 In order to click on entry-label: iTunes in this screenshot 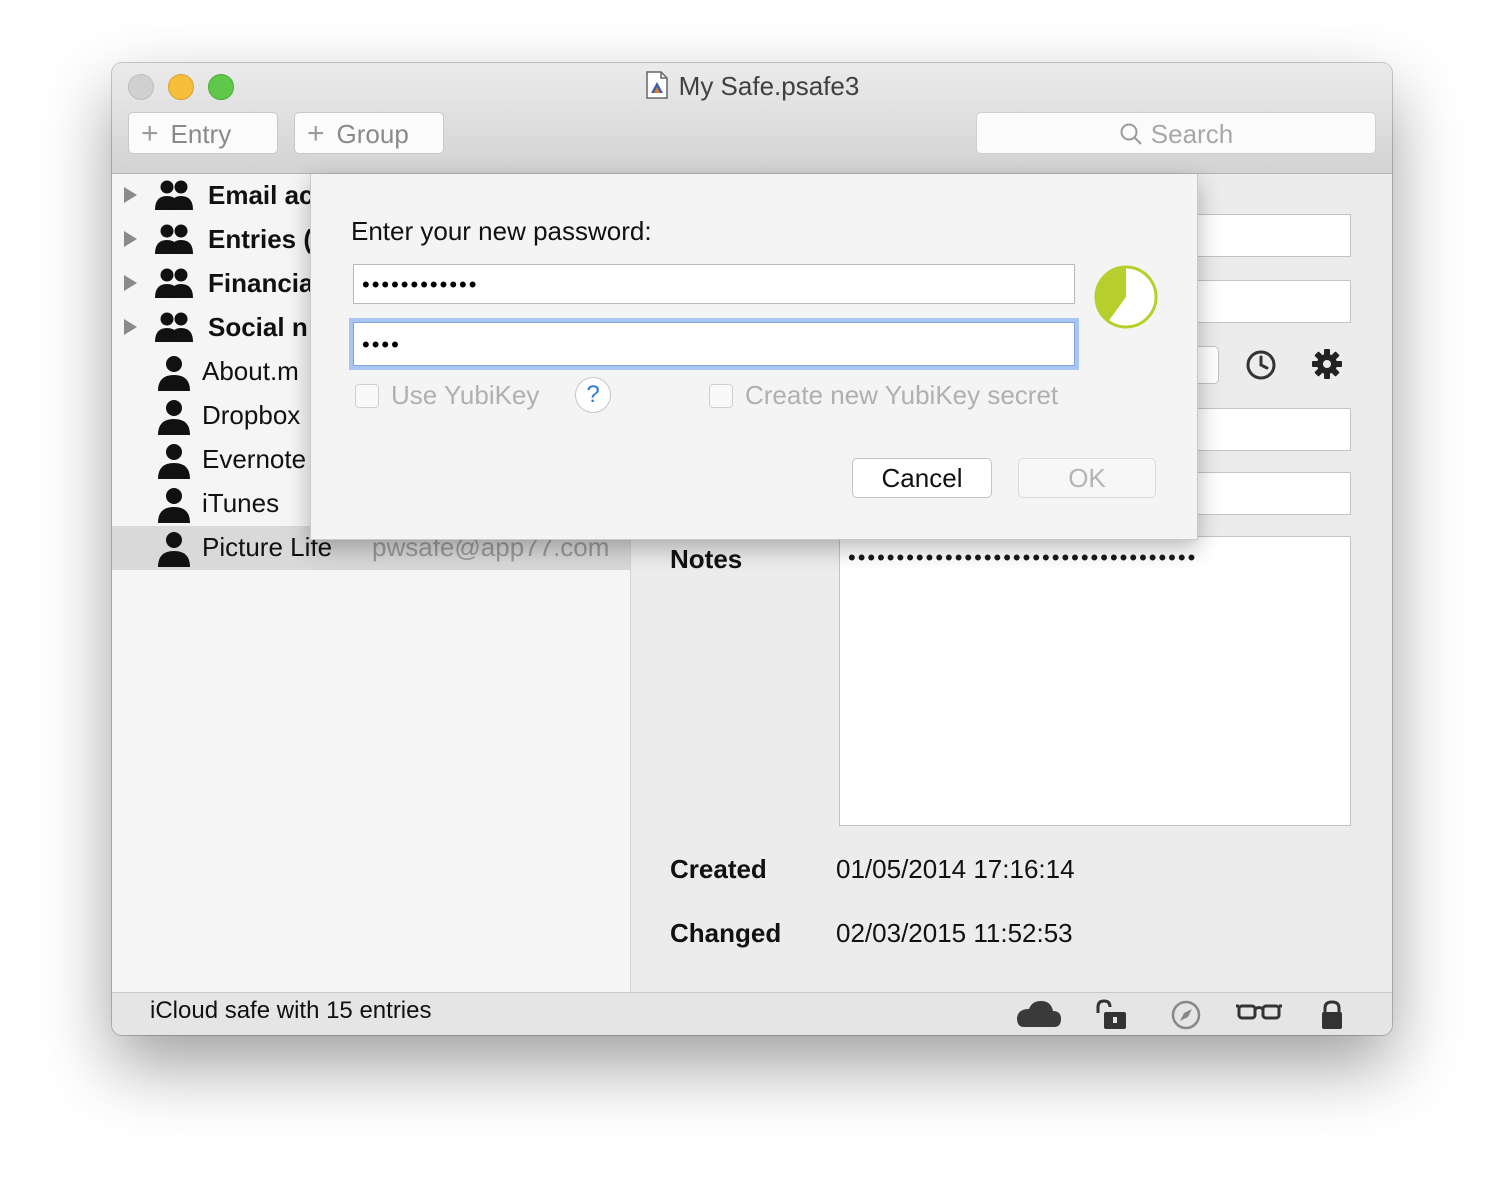, I will do `click(241, 503)`.